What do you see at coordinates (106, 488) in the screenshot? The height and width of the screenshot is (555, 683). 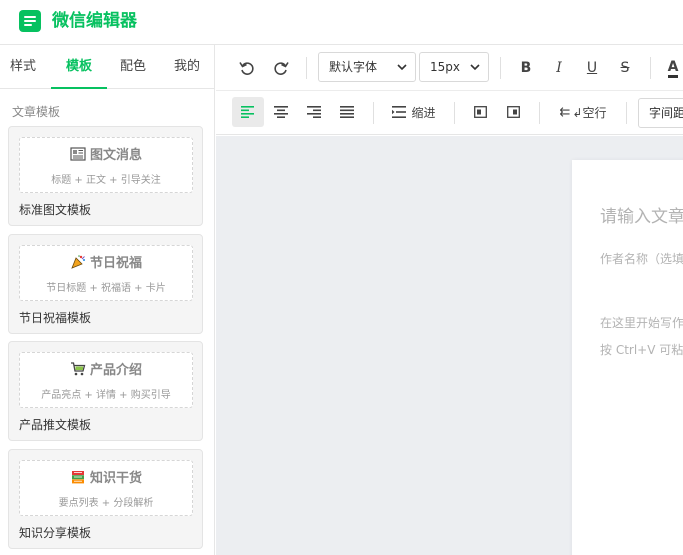 I see `template-preview: 知识干货 要点列表 + 分段解析` at bounding box center [106, 488].